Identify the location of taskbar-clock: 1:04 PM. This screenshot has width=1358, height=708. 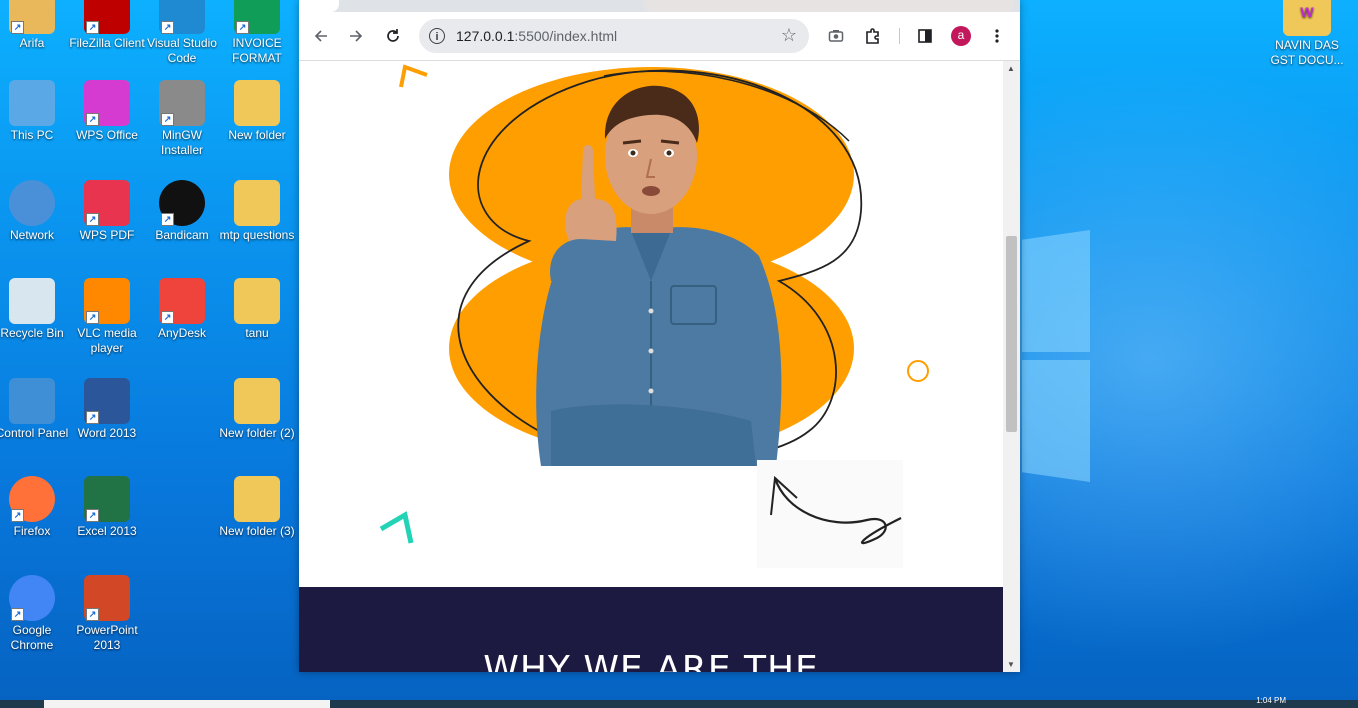
(1271, 700).